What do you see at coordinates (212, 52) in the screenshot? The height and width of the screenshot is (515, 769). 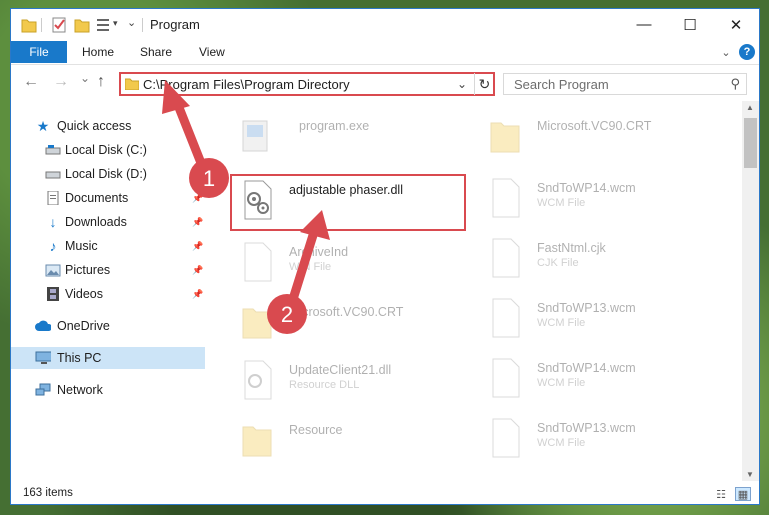 I see `tab-view: View` at bounding box center [212, 52].